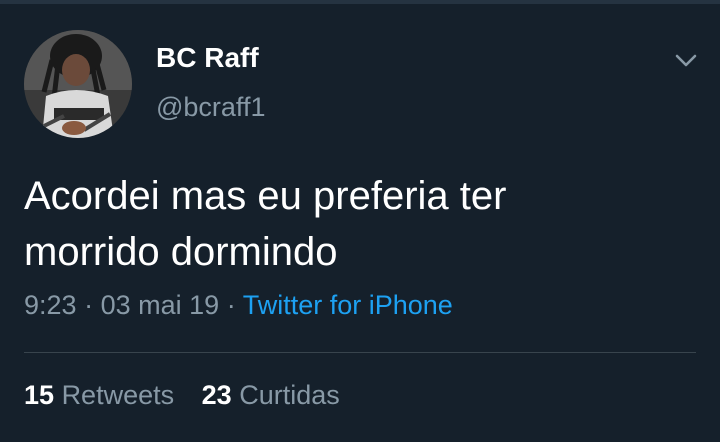  I want to click on retweets-count: 15, so click(39, 395).